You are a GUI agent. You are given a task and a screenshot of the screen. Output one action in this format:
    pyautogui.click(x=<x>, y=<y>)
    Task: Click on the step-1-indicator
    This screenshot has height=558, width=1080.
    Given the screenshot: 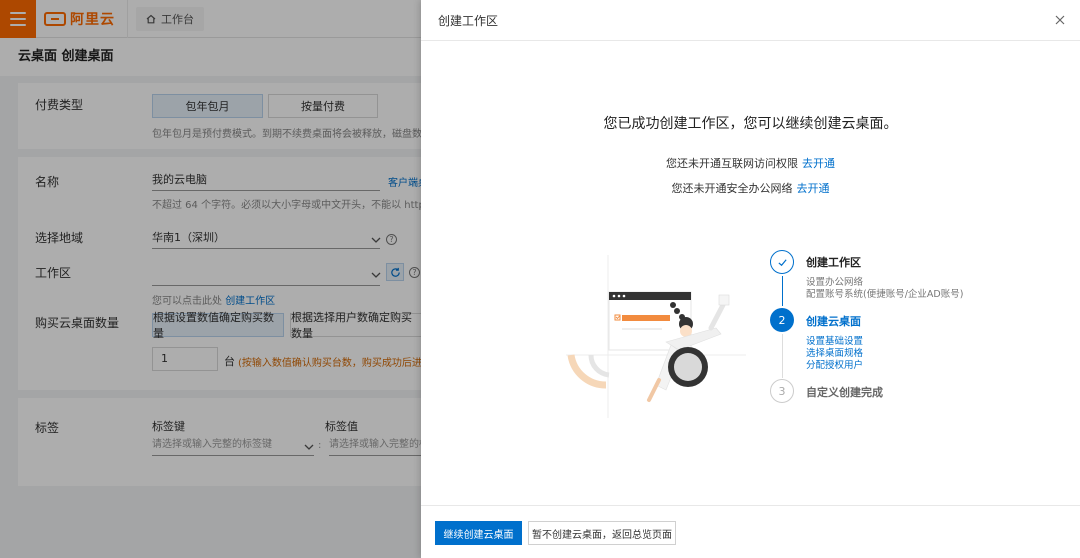 What is the action you would take?
    pyautogui.click(x=782, y=262)
    